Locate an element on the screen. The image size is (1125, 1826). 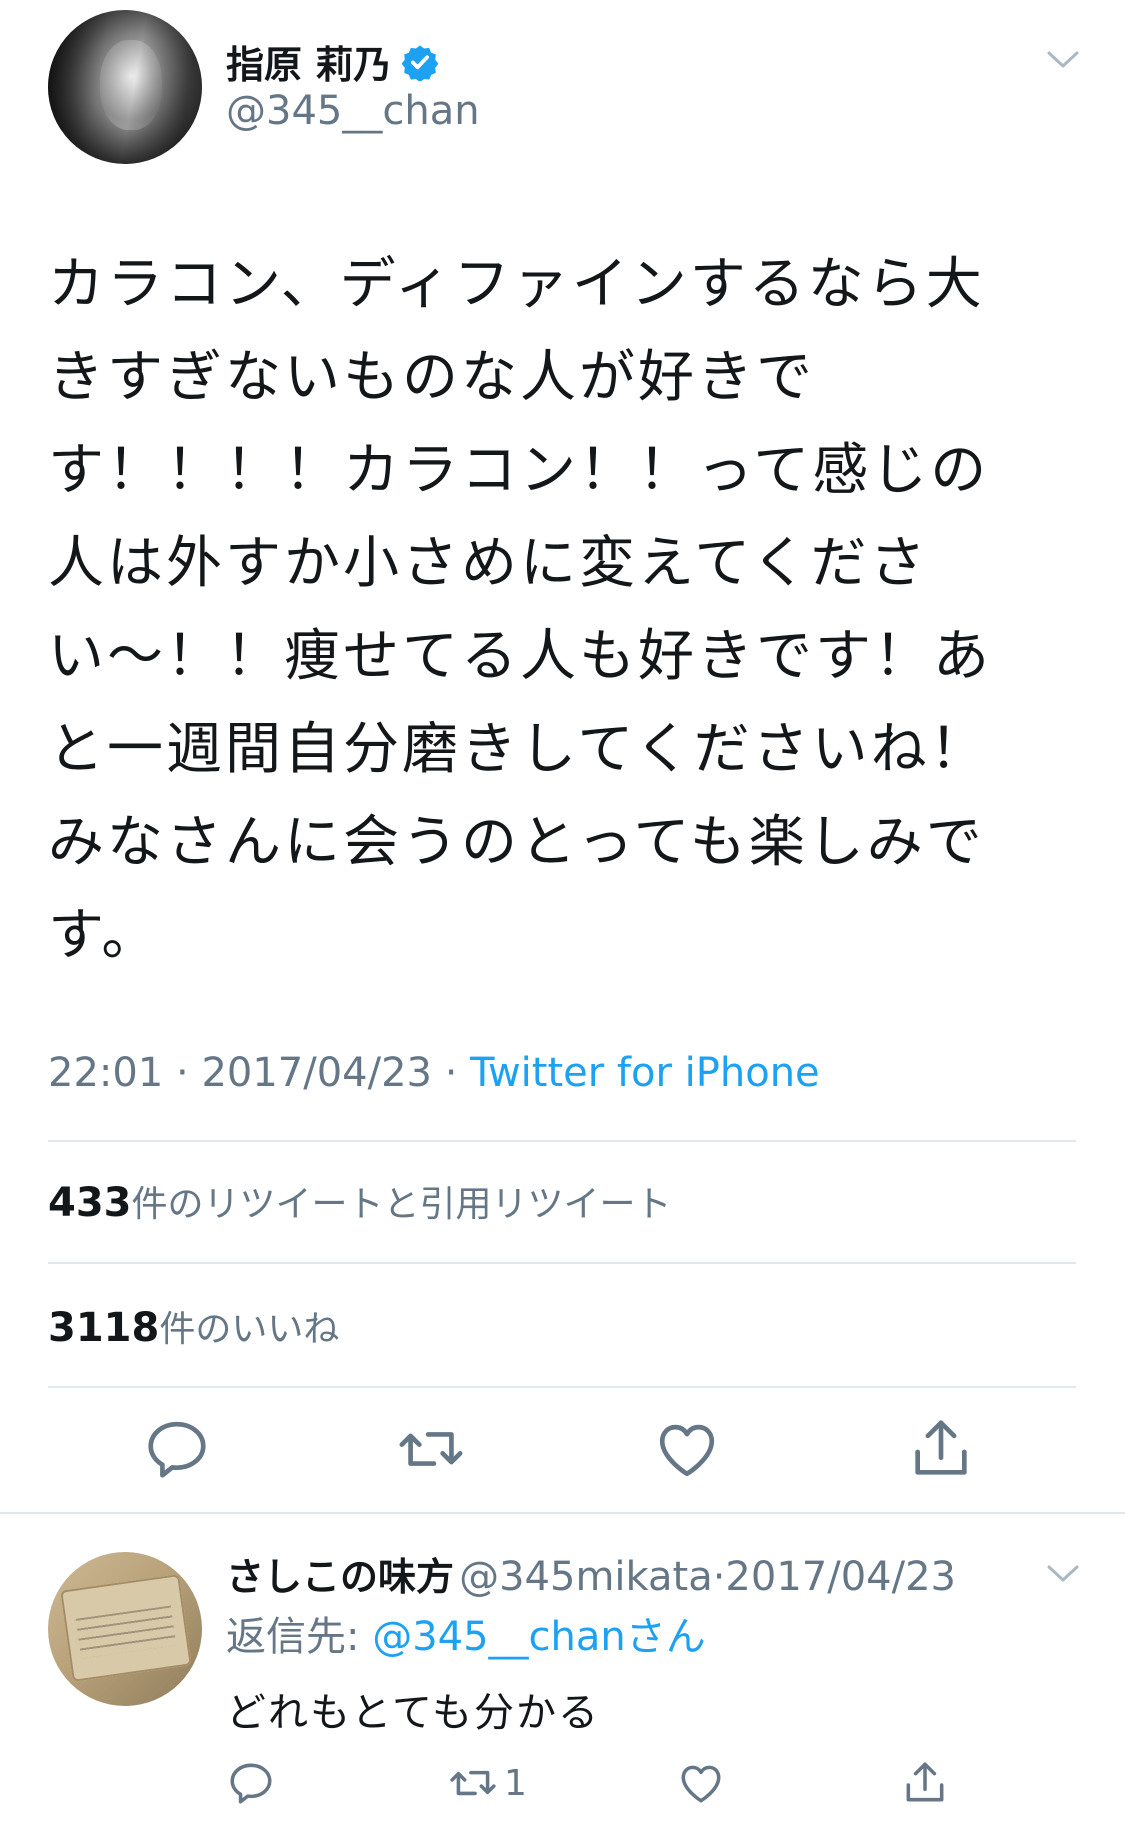
retweets-stat: 433件のリツイートと引用リツイート is located at coordinates (360, 1201).